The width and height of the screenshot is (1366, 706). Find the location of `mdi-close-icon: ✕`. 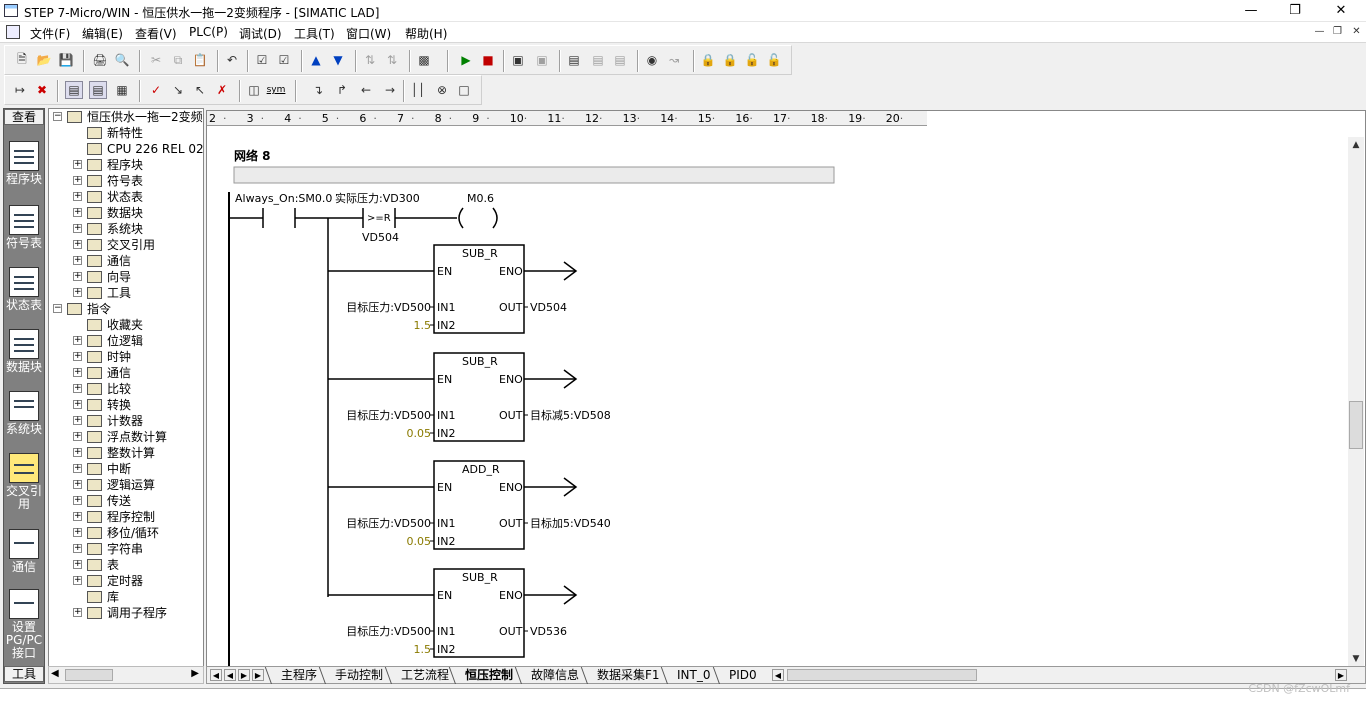

mdi-close-icon: ✕ is located at coordinates (1356, 32).